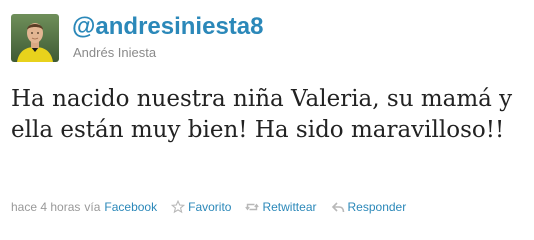 The image size is (534, 240). I want to click on reply-button: Responder, so click(369, 207).